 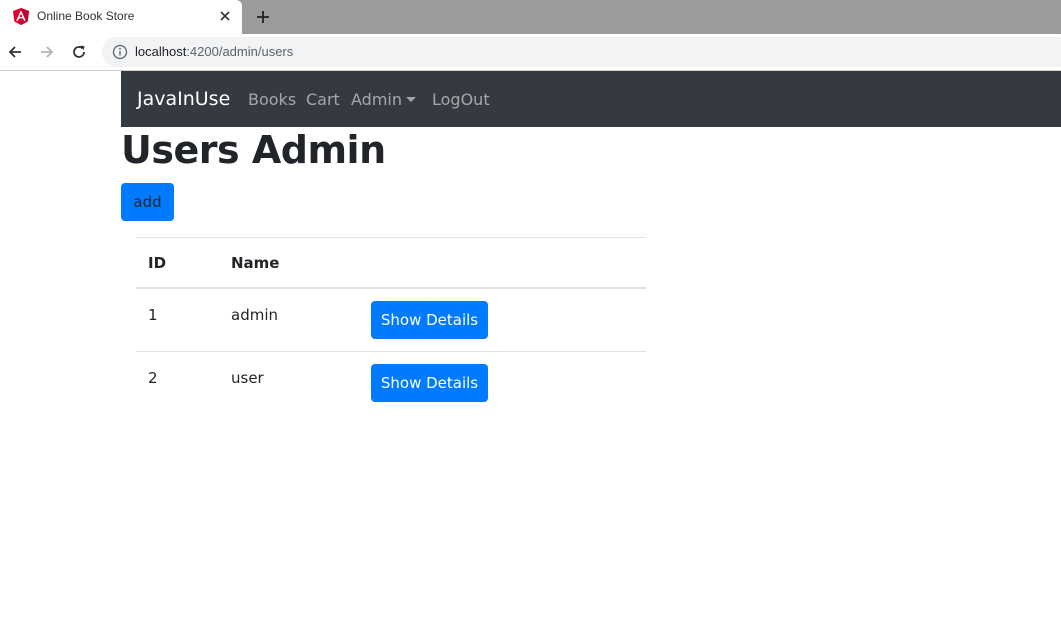 I want to click on url-text: localhost:4200/admin/users, so click(x=214, y=51).